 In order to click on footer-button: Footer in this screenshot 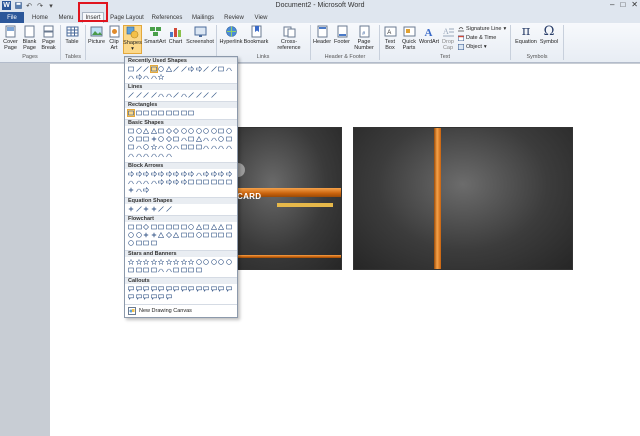, I will do `click(342, 35)`.